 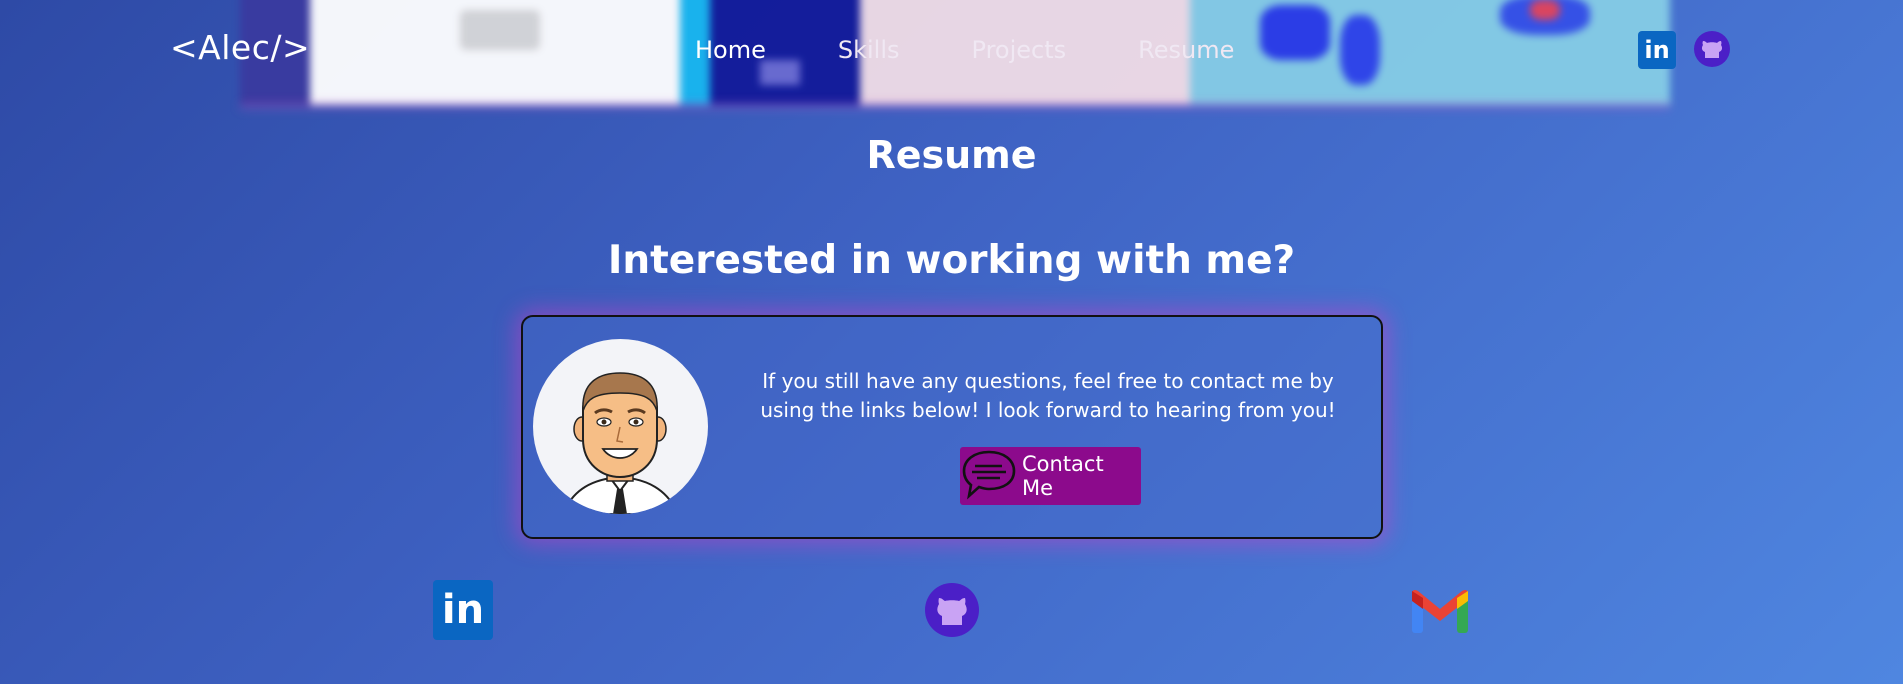 I want to click on footer-linkedin-link: in, so click(x=463, y=610).